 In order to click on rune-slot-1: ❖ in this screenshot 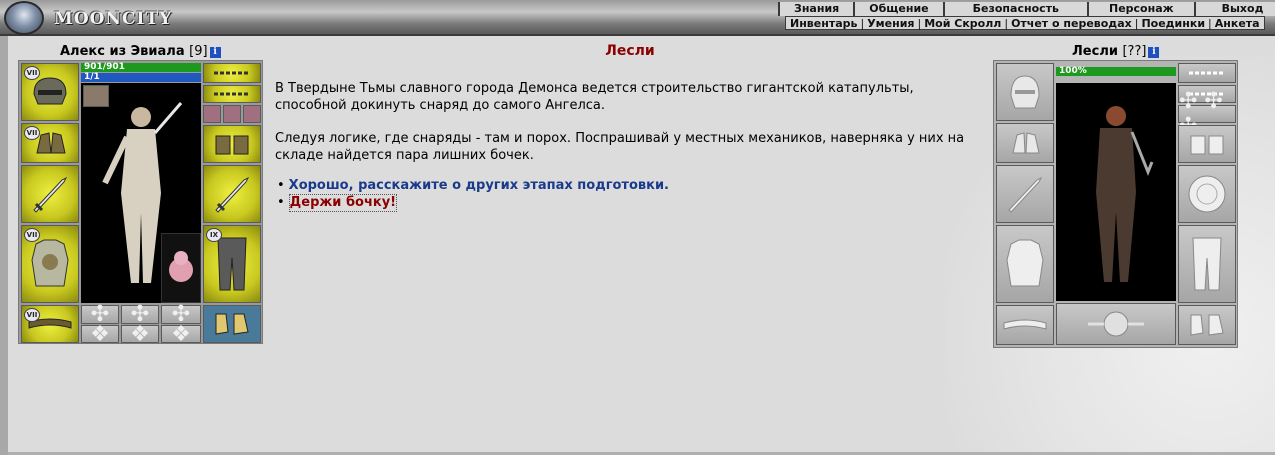, I will do `click(100, 334)`.